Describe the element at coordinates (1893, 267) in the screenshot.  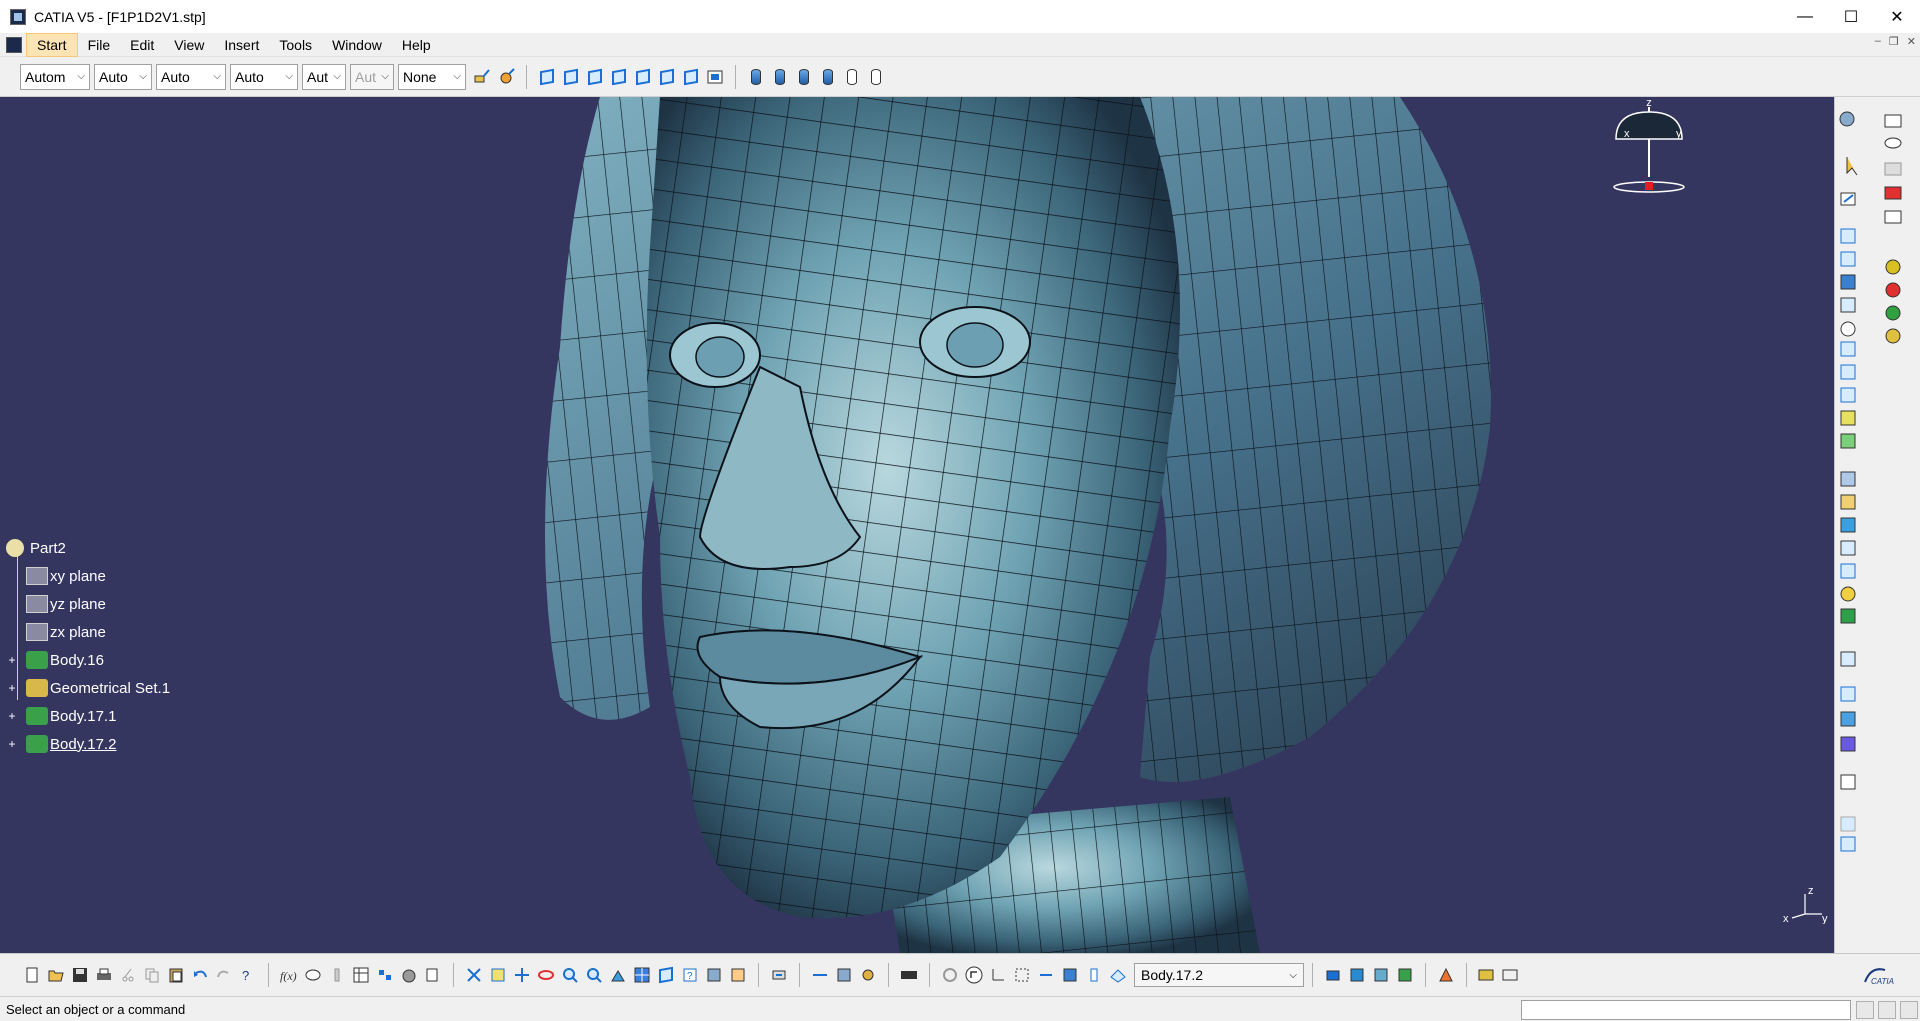
I see `apply-material-icon` at that location.